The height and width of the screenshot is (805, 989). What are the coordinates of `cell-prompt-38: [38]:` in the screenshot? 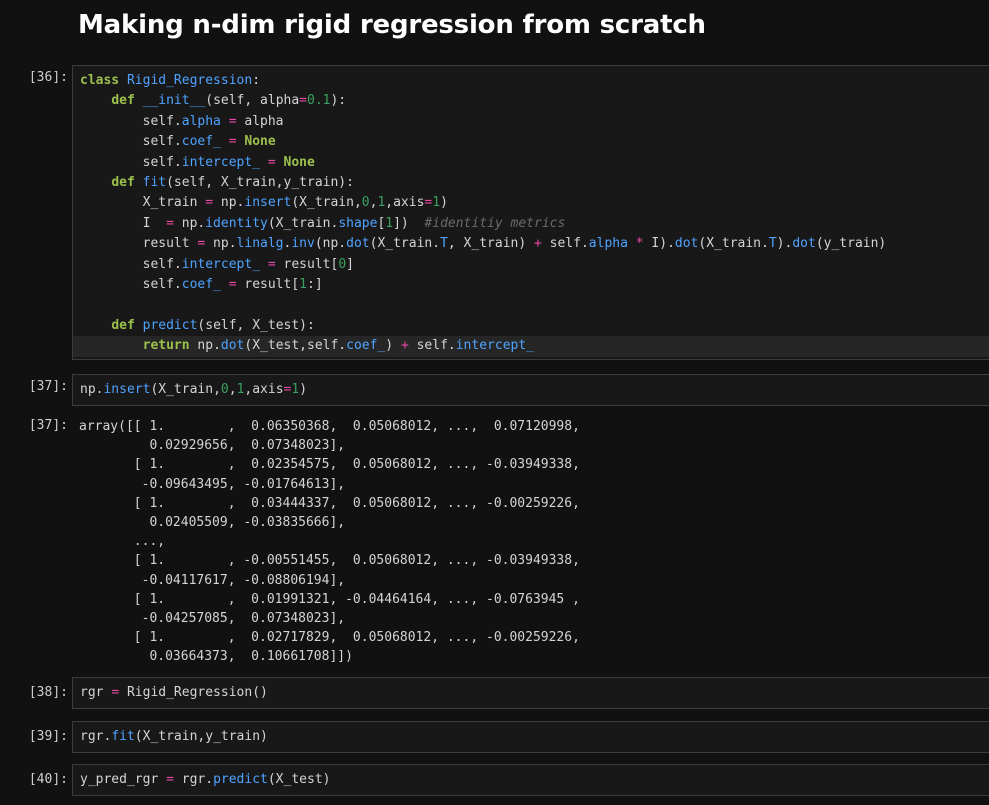 It's located at (48, 692).